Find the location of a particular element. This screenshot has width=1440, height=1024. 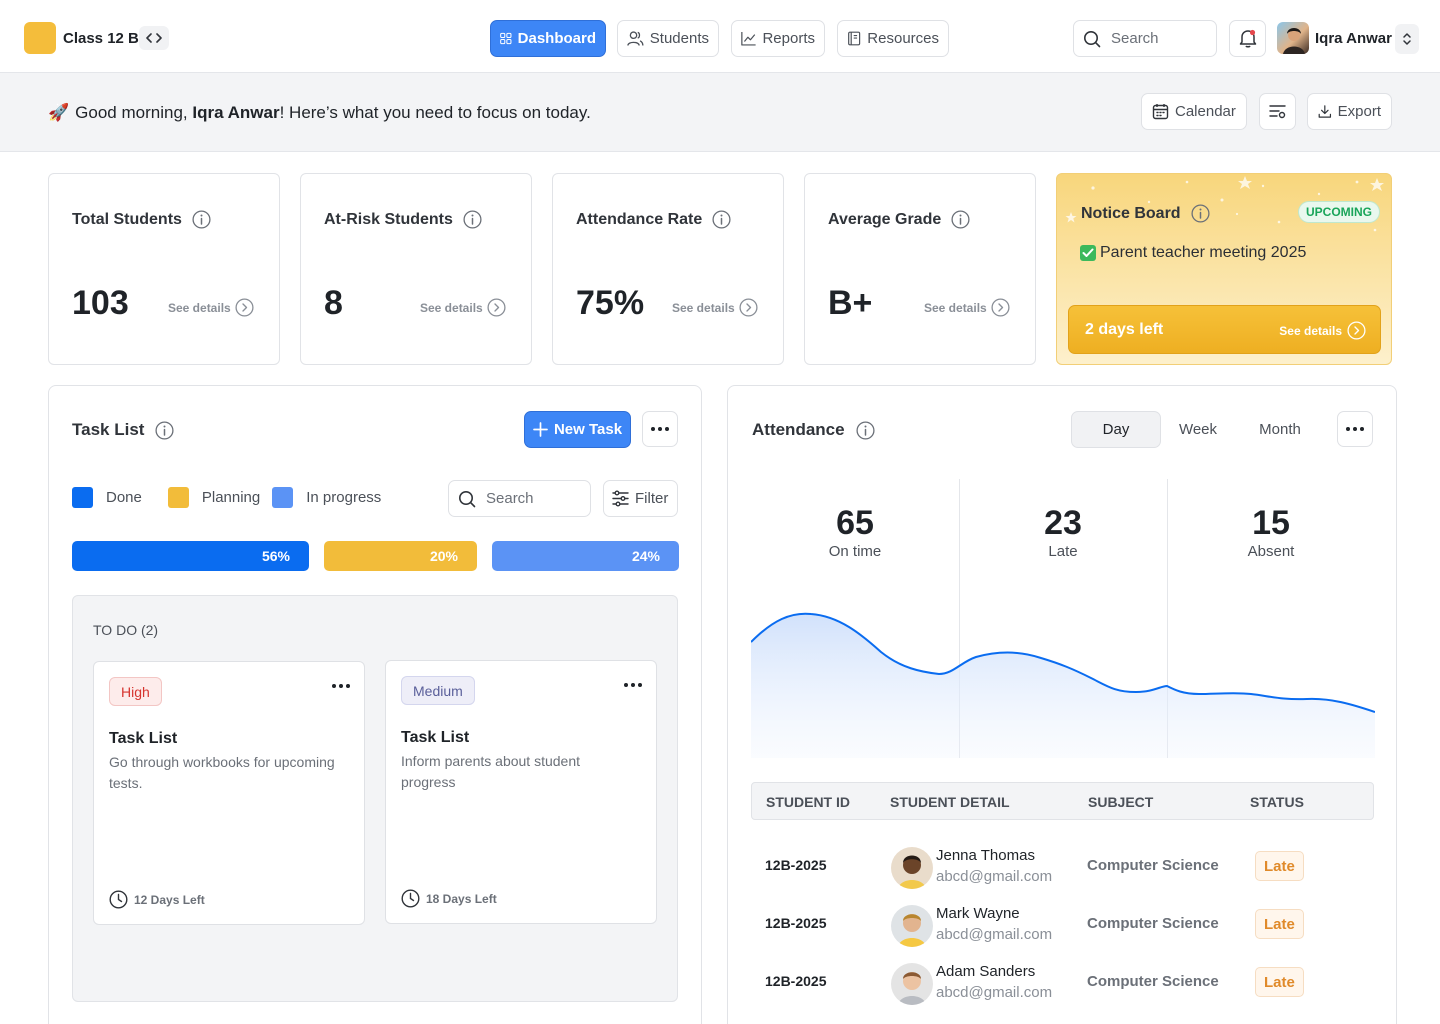

nav-reports: Reports is located at coordinates (778, 38).